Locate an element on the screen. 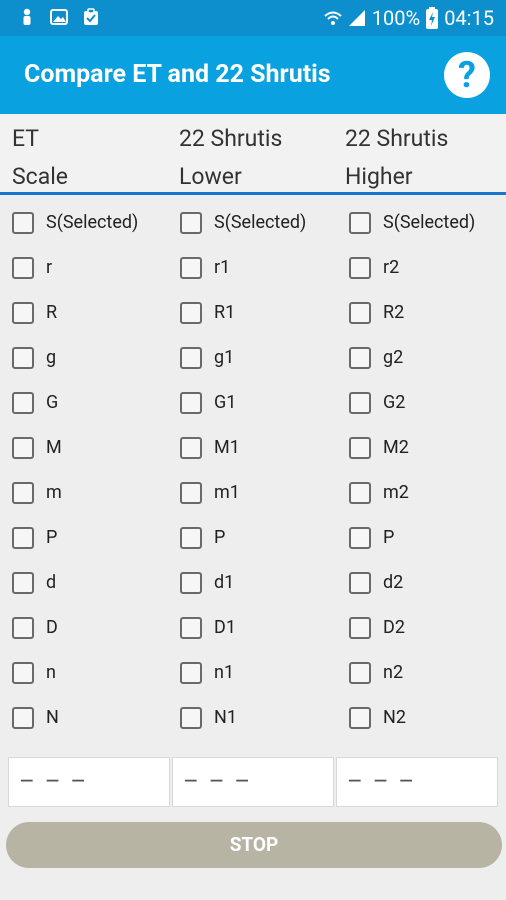 The height and width of the screenshot is (900, 506). checkbox-label: G2 is located at coordinates (394, 402).